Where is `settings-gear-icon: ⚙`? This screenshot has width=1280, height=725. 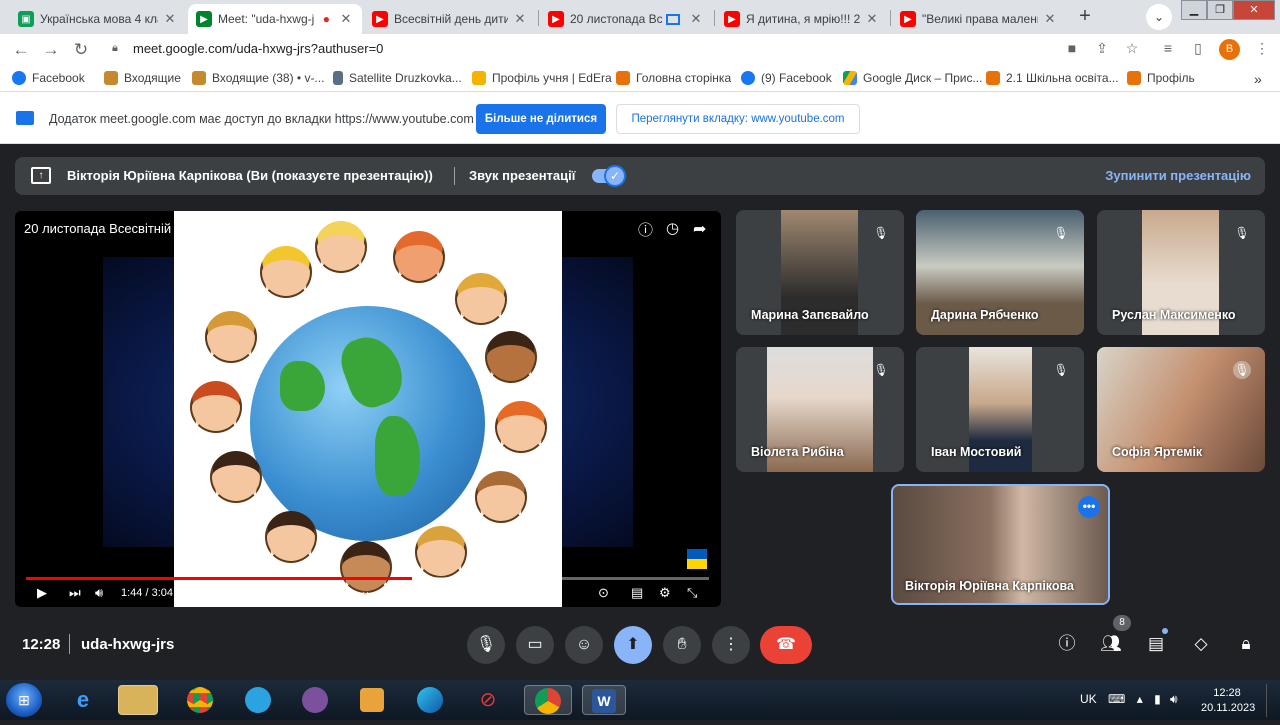
settings-gear-icon: ⚙ is located at coordinates (665, 593).